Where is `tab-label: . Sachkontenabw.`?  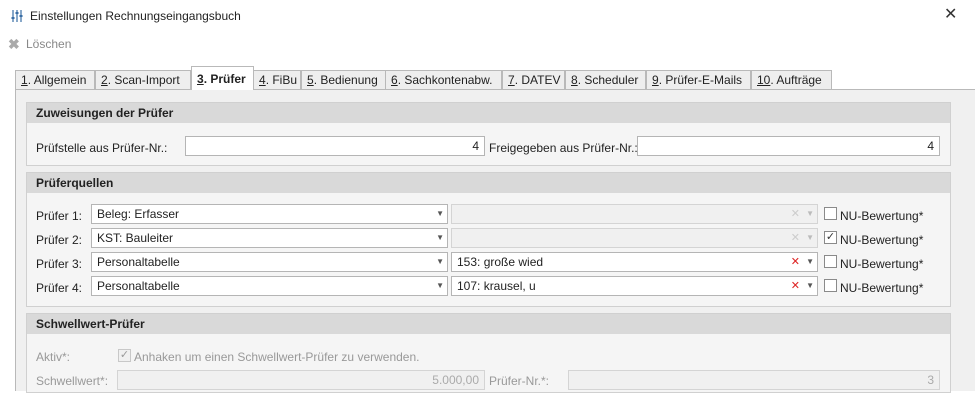
tab-label: . Sachkontenabw. is located at coordinates (445, 80).